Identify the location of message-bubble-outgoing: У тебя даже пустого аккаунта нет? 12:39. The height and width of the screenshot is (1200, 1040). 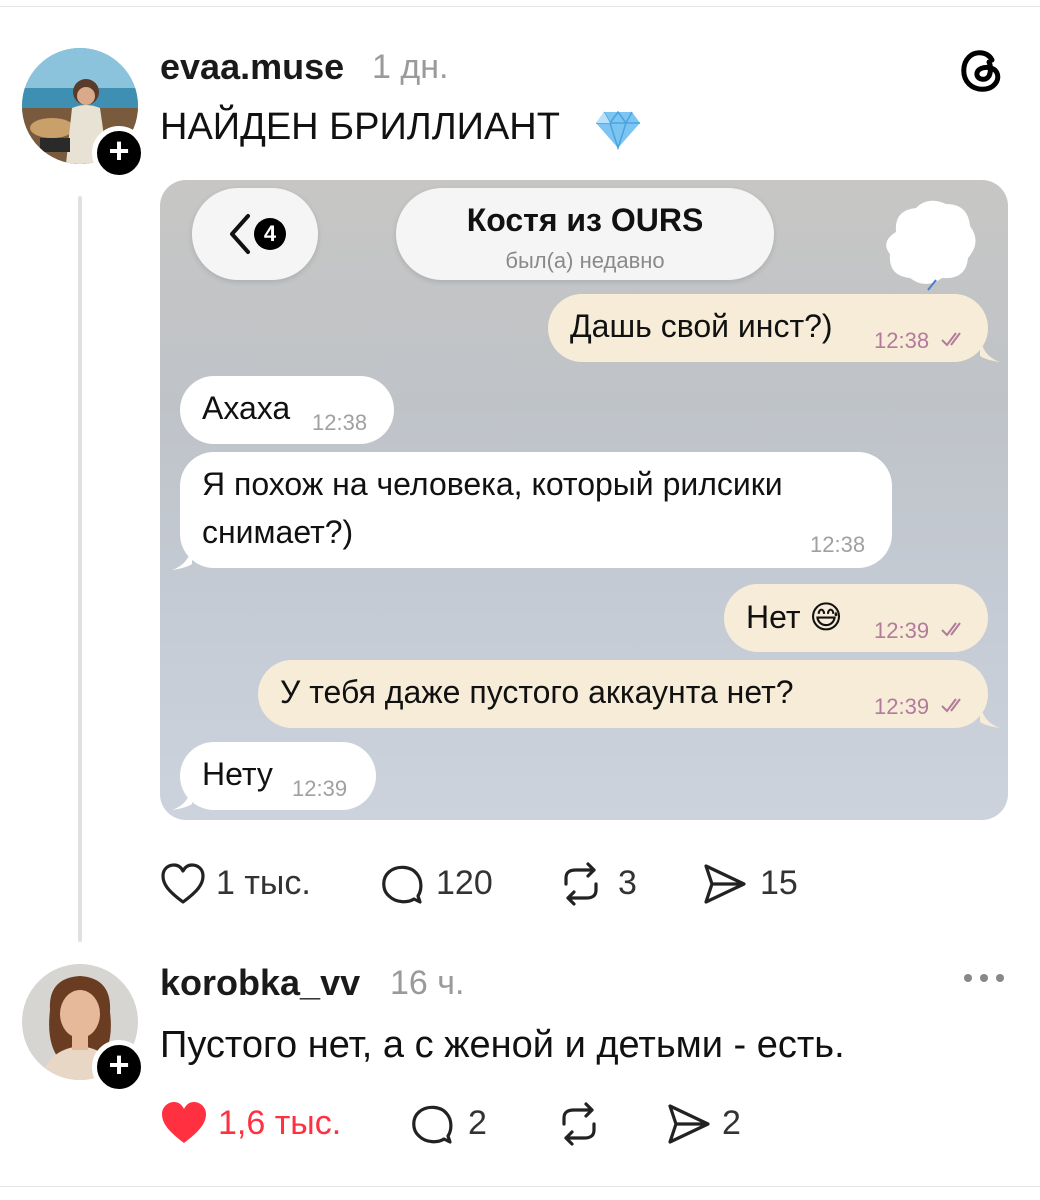
(623, 694).